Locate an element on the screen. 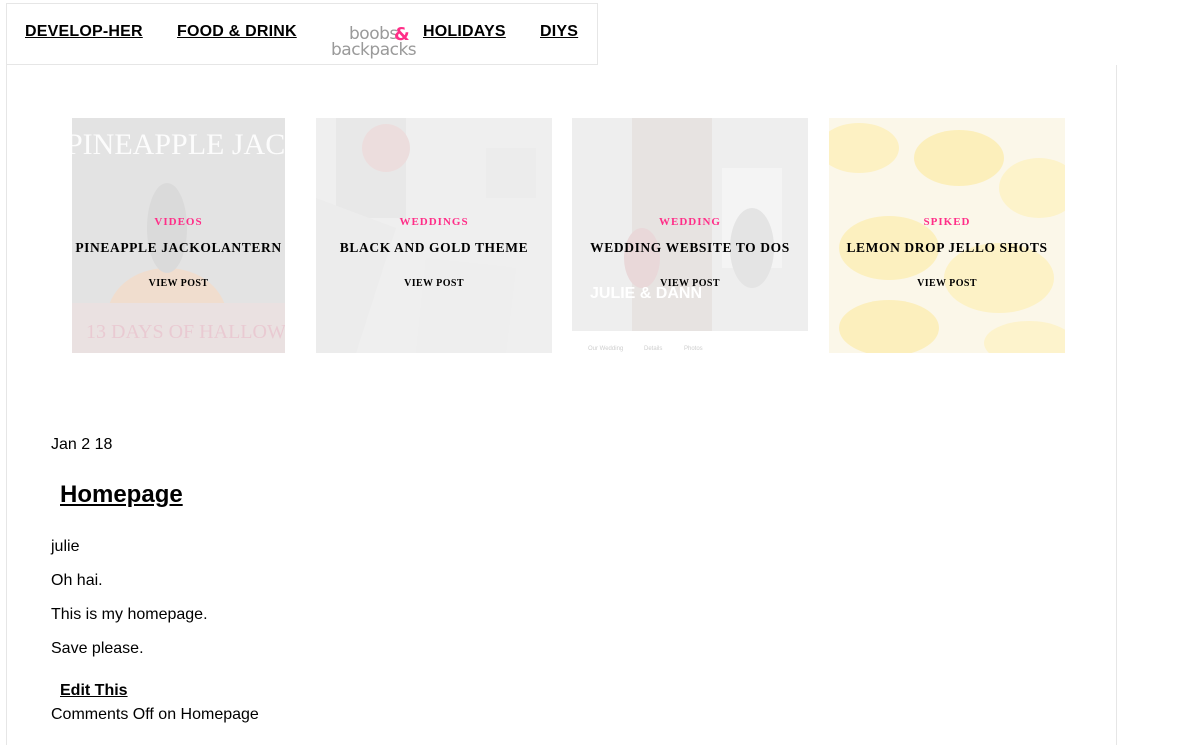 This screenshot has width=1196, height=745. featured-card-4: SPIKED LEMON DROP JELLO SHOTS VIEW POST is located at coordinates (947, 235).